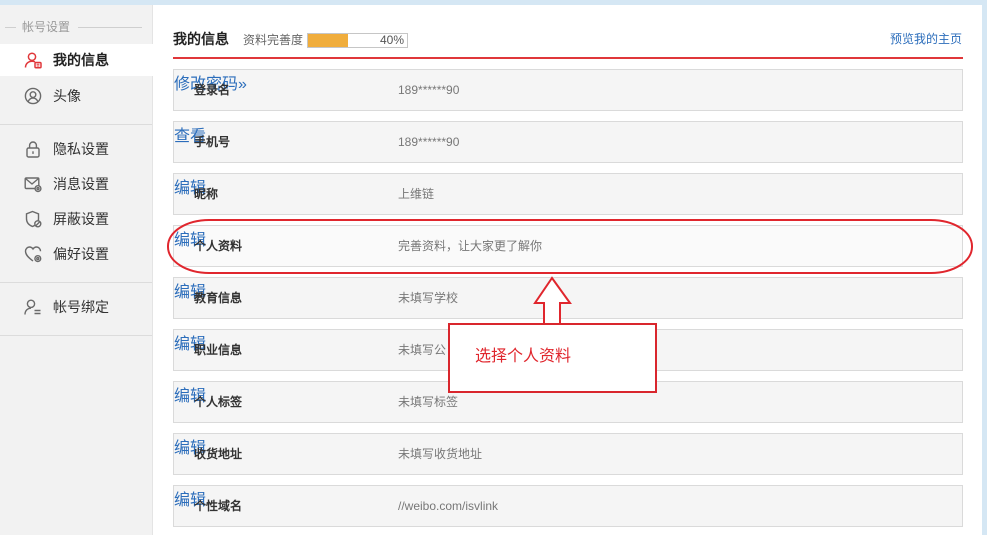  What do you see at coordinates (33, 254) in the screenshot?
I see `heart-icon` at bounding box center [33, 254].